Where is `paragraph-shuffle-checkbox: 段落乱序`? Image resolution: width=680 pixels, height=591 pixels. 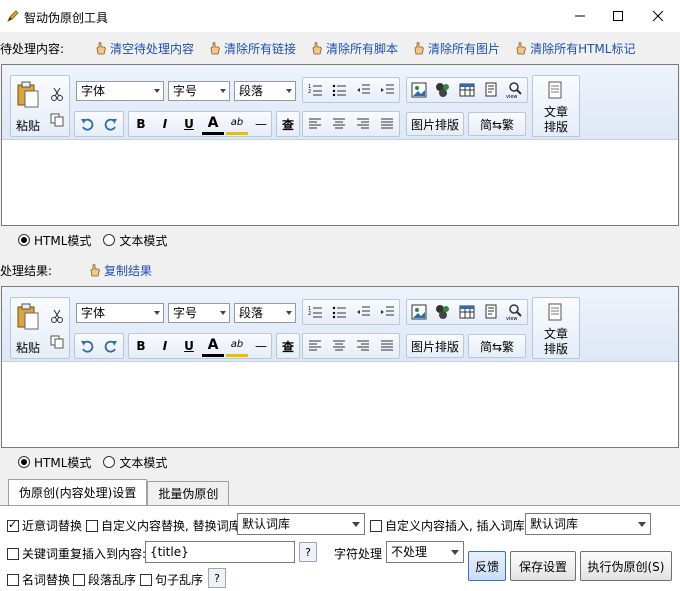 paragraph-shuffle-checkbox: 段落乱序 is located at coordinates (104, 579).